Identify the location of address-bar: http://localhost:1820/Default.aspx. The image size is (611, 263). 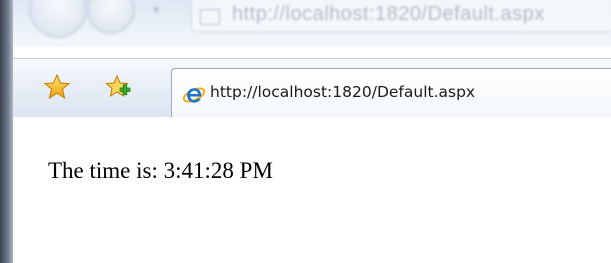
(401, 16).